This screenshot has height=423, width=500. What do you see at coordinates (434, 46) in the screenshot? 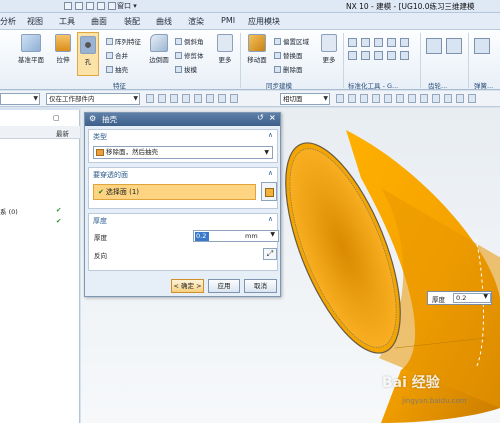
I see `gear-icon` at bounding box center [434, 46].